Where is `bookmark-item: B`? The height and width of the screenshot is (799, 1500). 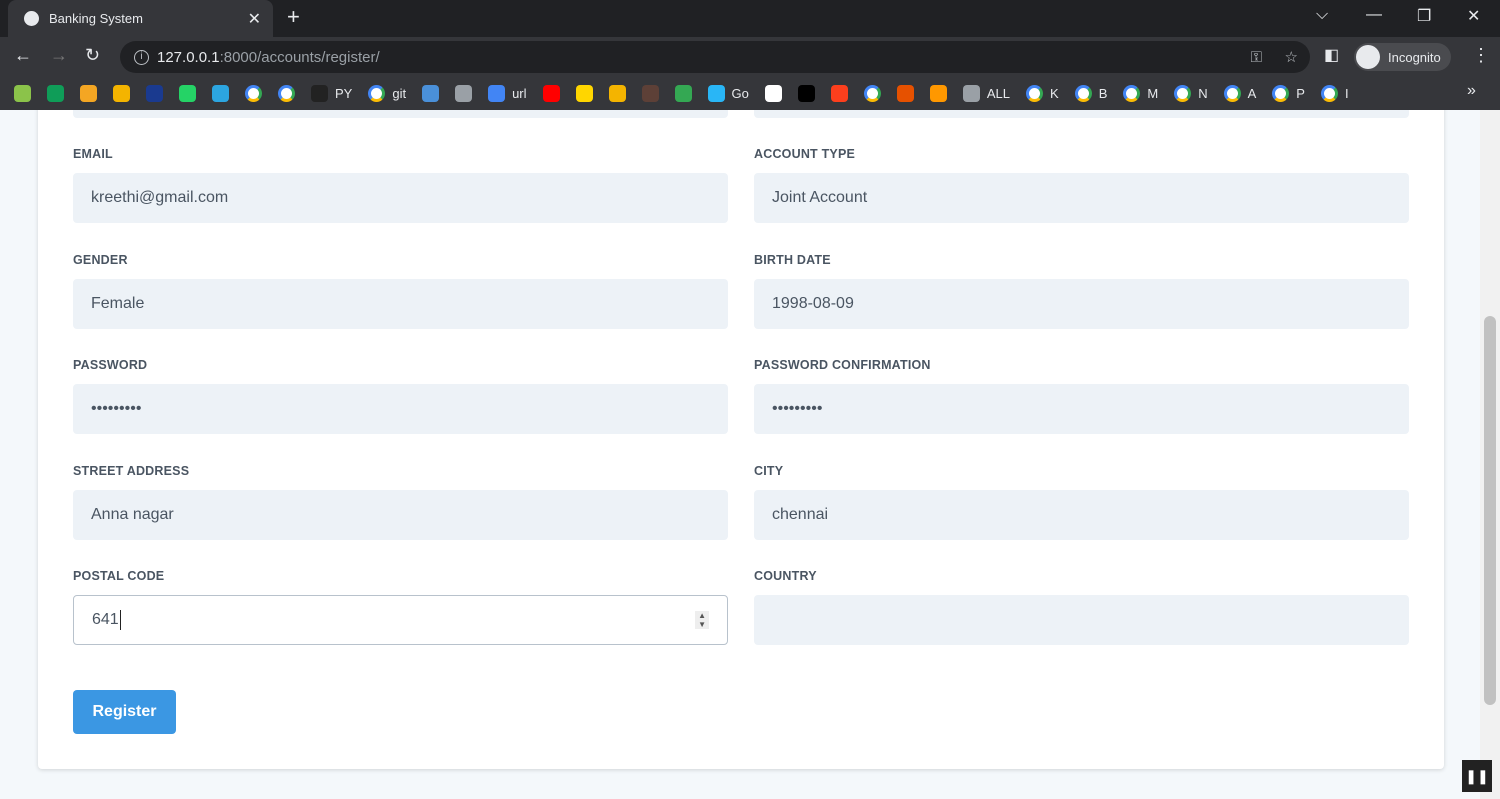
bookmark-item: B is located at coordinates (1091, 93).